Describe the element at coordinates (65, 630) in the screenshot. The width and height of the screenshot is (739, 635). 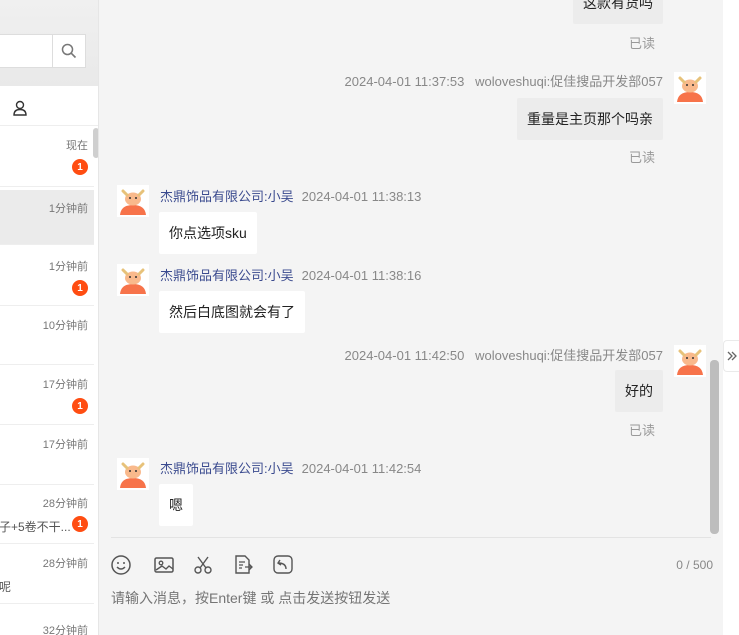
I see `conversation-time: 32分钟前` at that location.